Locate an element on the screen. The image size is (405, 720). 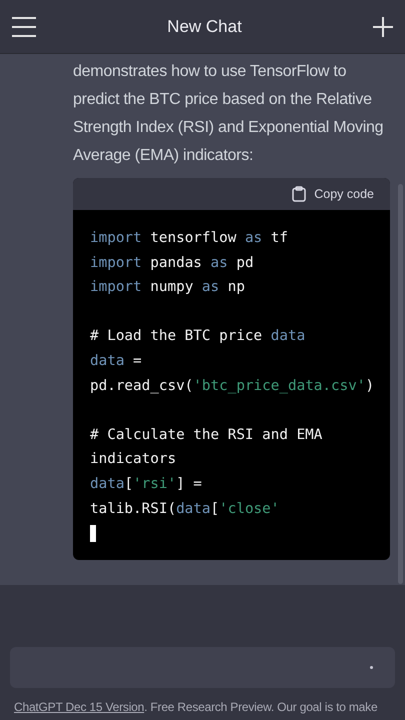
code-line: import tensorflow as tf is located at coordinates (189, 238).